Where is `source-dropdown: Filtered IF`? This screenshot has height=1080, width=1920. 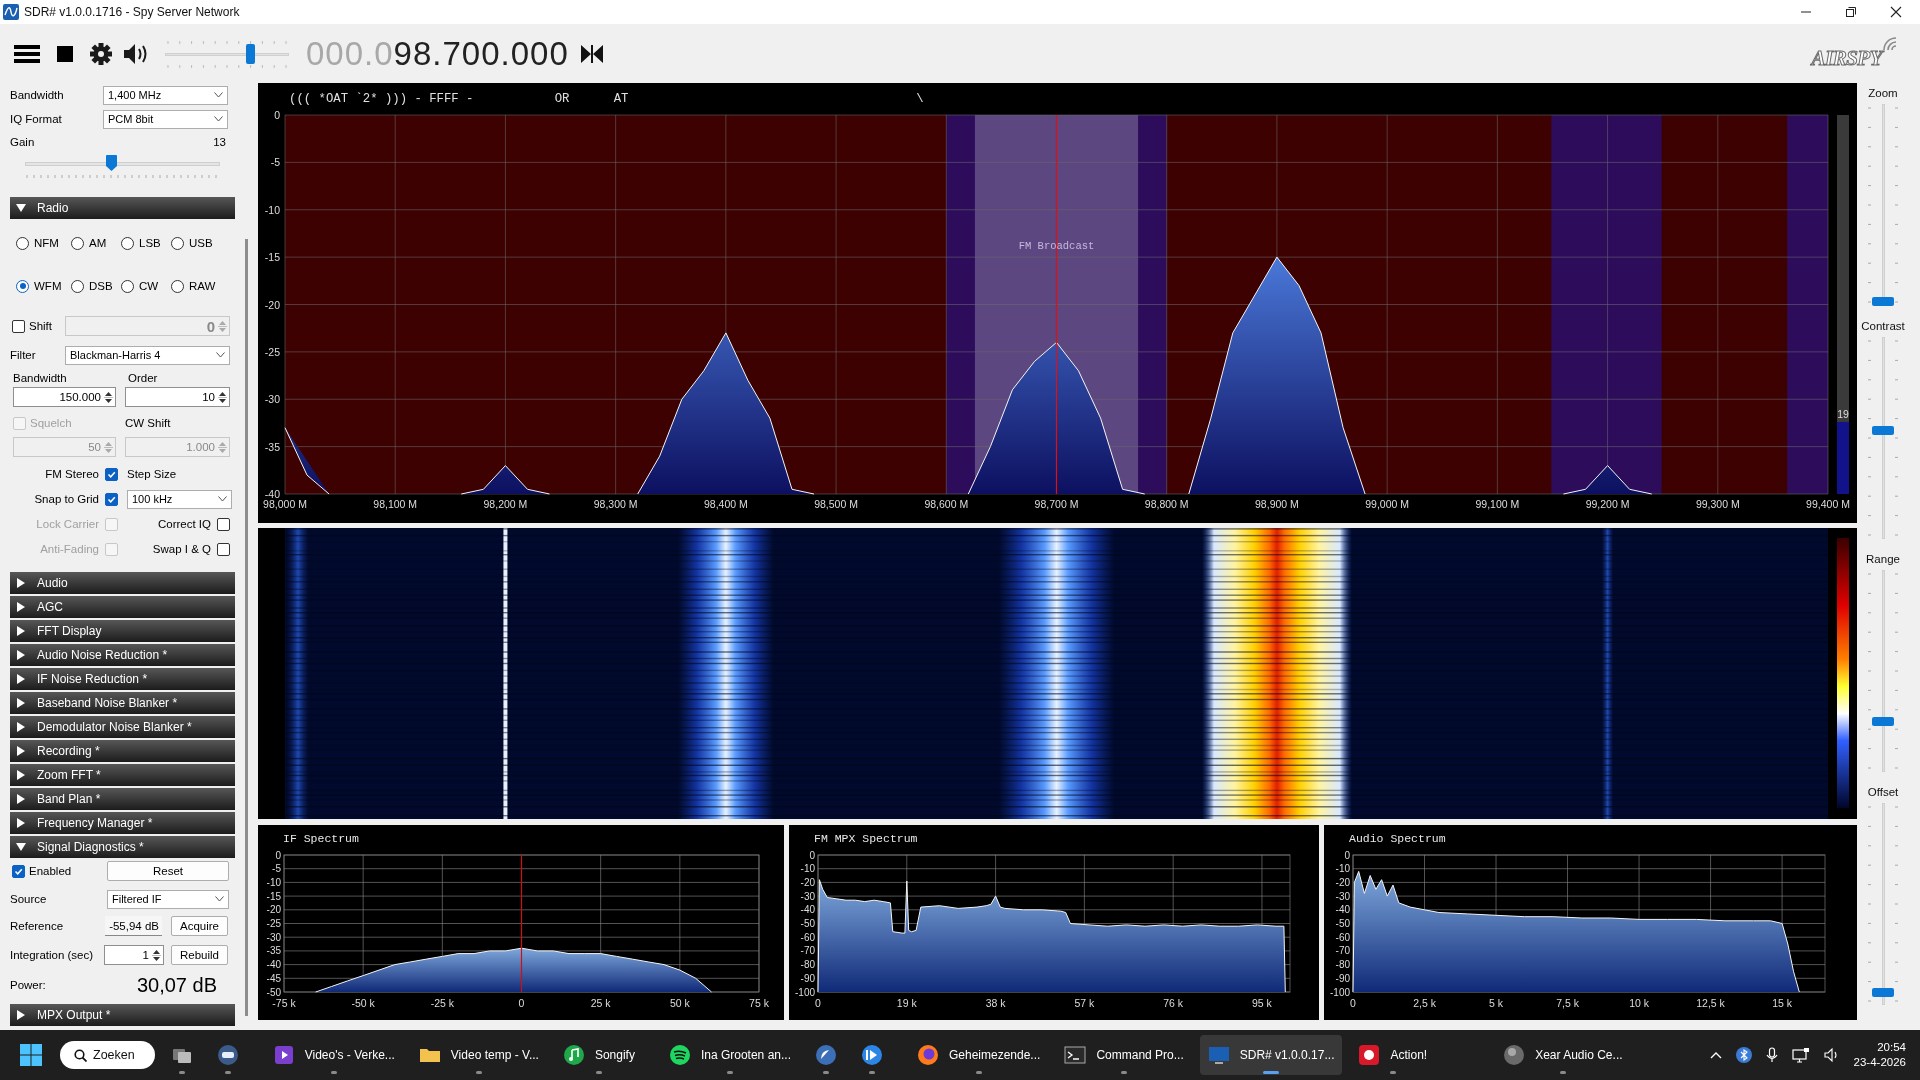
source-dropdown: Filtered IF is located at coordinates (168, 899).